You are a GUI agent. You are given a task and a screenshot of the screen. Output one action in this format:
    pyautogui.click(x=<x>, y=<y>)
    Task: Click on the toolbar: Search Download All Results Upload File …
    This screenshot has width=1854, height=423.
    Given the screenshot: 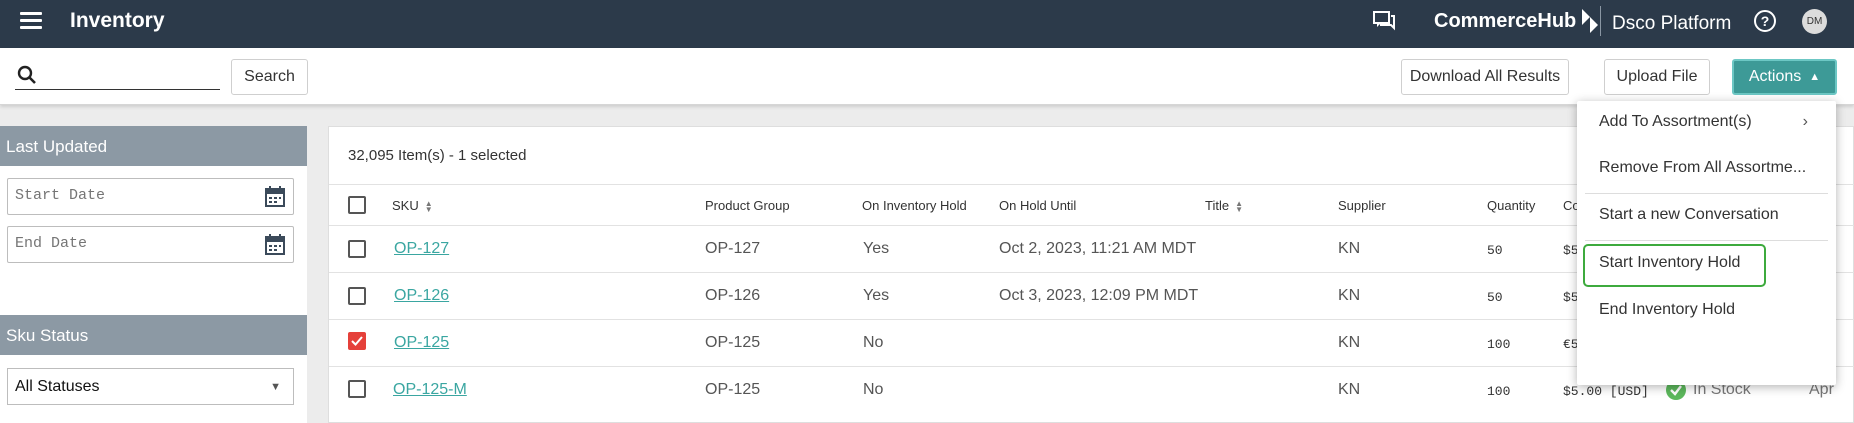 What is the action you would take?
    pyautogui.click(x=927, y=76)
    